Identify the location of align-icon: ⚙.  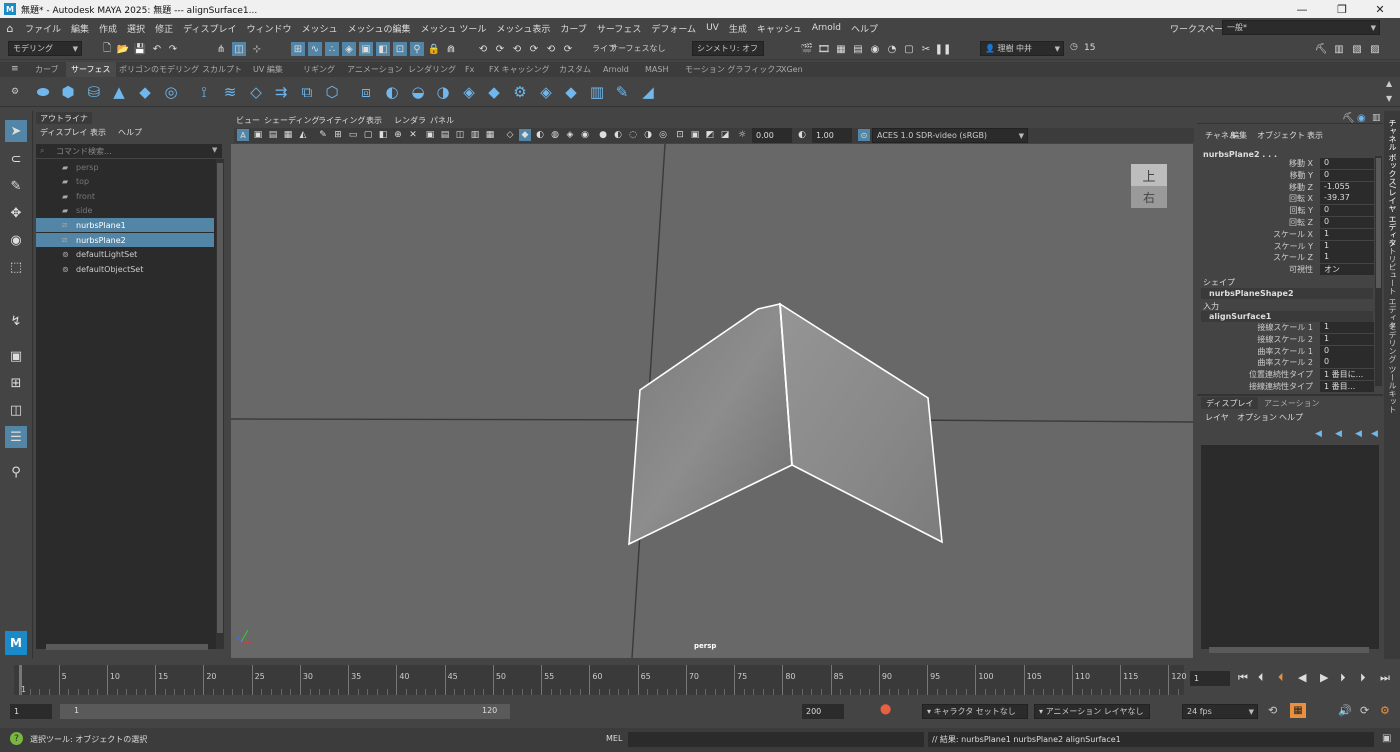
(520, 92).